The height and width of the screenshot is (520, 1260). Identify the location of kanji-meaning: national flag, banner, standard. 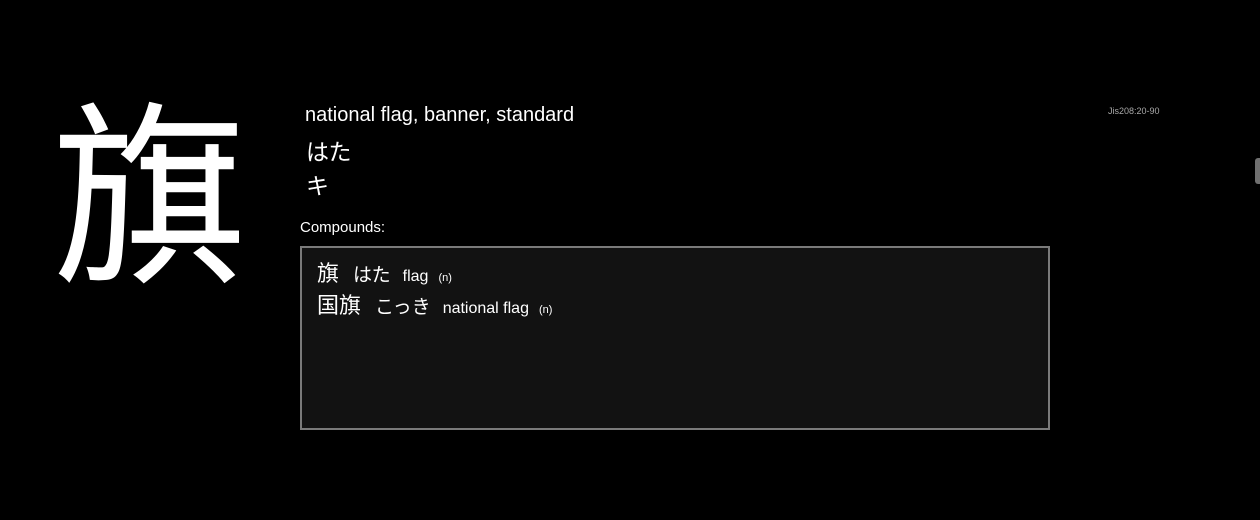
(440, 115).